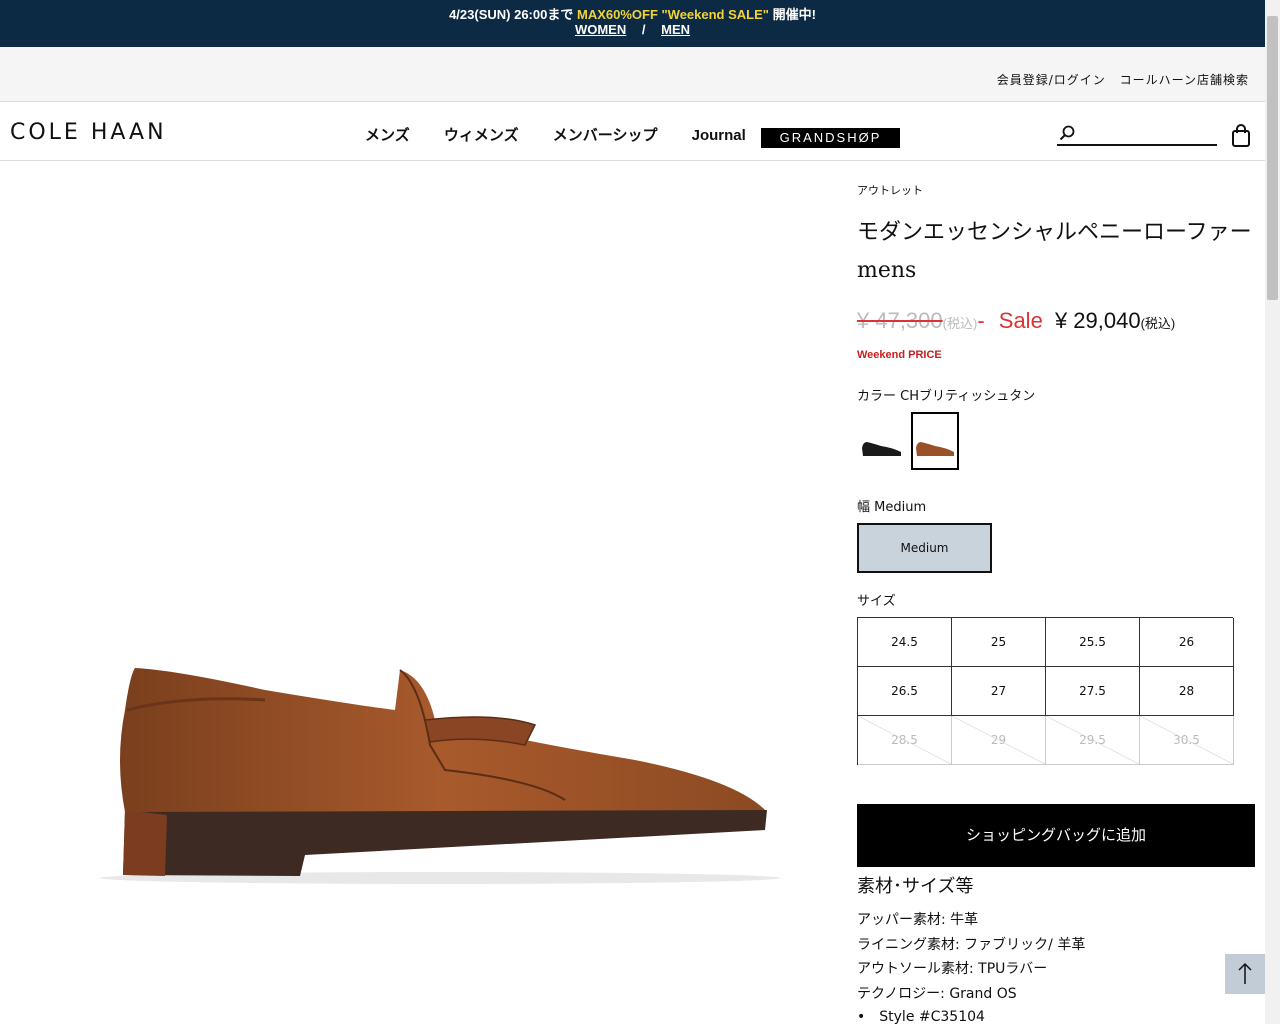 This screenshot has height=1025, width=1280. What do you see at coordinates (88, 132) in the screenshot?
I see `logo: COLE HAAN` at bounding box center [88, 132].